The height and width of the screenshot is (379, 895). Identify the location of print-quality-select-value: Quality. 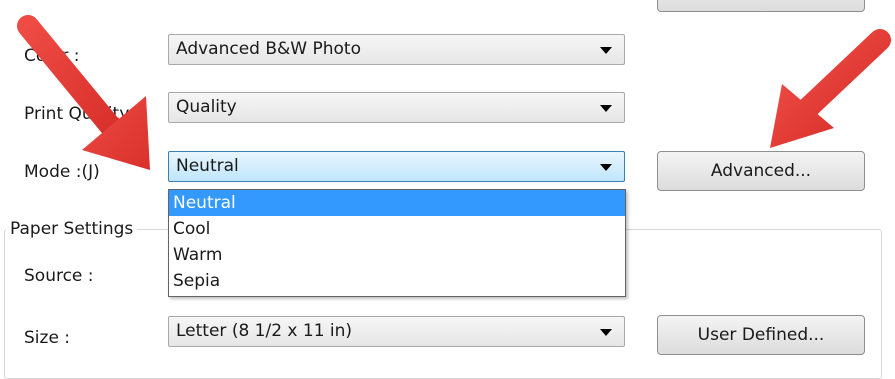
(206, 107).